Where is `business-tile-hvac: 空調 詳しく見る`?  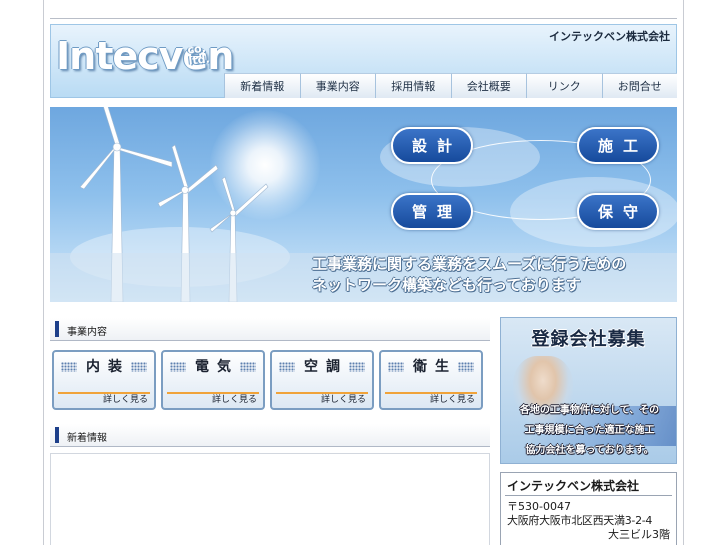 business-tile-hvac: 空調 詳しく見る is located at coordinates (322, 380).